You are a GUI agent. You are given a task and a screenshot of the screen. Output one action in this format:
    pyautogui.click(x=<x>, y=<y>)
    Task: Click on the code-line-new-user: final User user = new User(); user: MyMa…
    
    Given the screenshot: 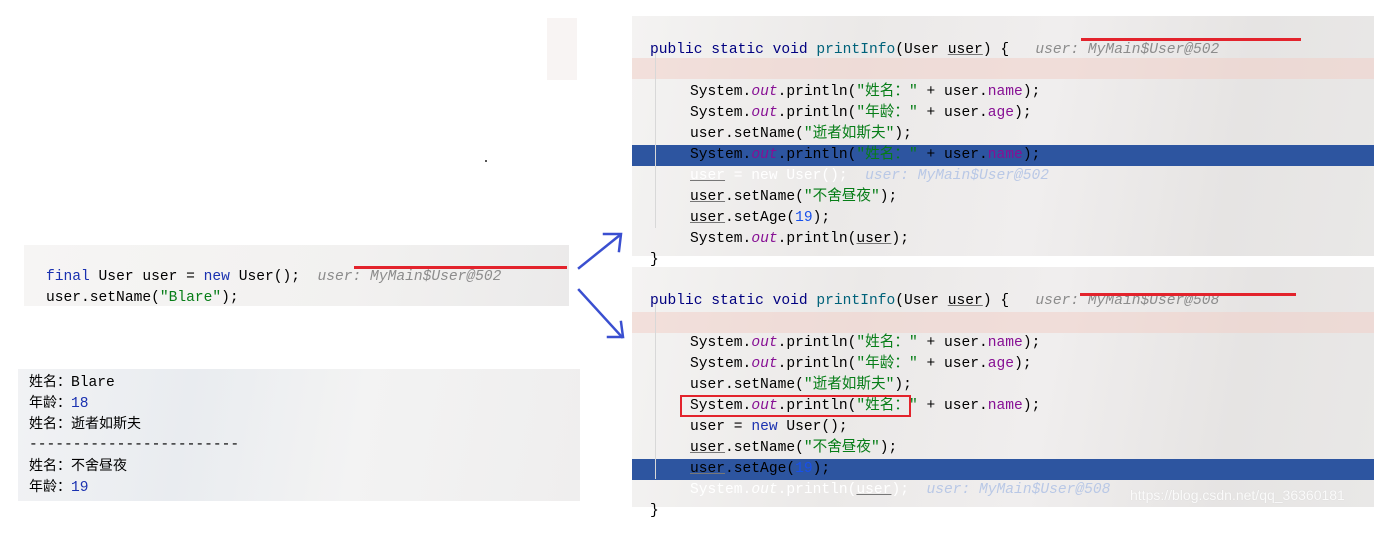 What is the action you would take?
    pyautogui.click(x=296, y=265)
    